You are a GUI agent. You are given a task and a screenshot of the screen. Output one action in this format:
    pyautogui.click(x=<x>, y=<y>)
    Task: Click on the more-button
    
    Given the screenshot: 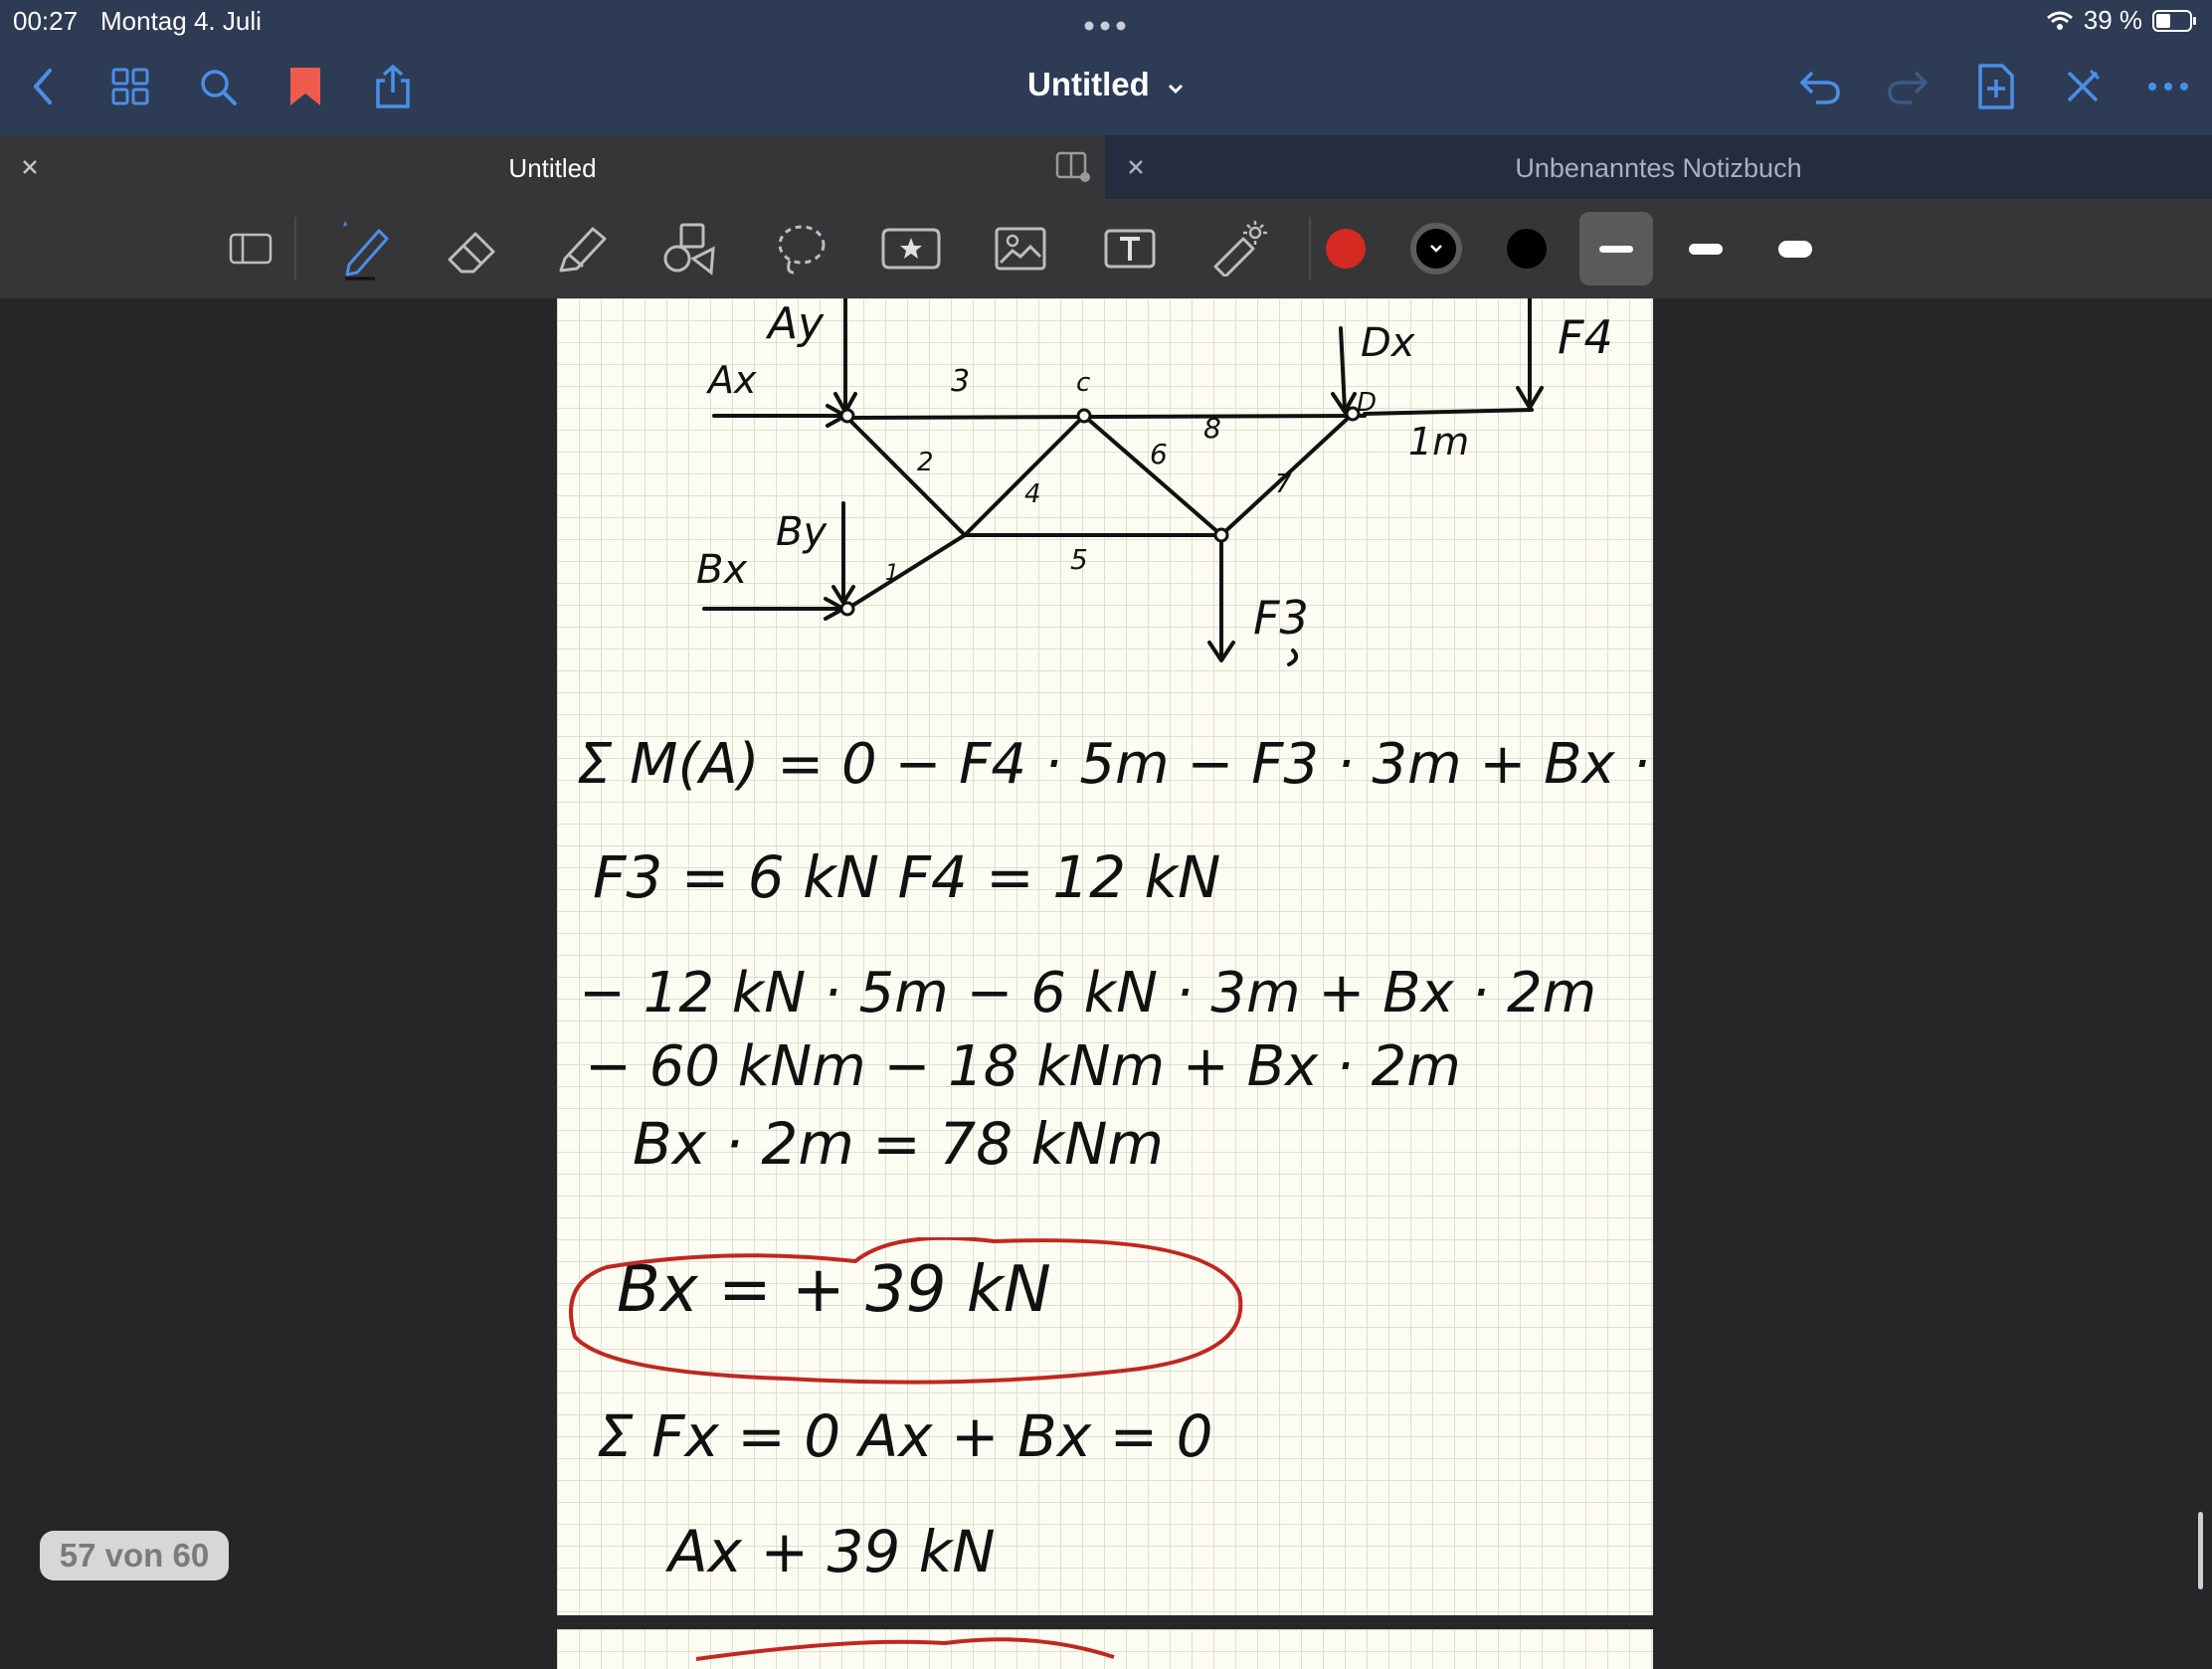 What is the action you would take?
    pyautogui.click(x=2168, y=86)
    